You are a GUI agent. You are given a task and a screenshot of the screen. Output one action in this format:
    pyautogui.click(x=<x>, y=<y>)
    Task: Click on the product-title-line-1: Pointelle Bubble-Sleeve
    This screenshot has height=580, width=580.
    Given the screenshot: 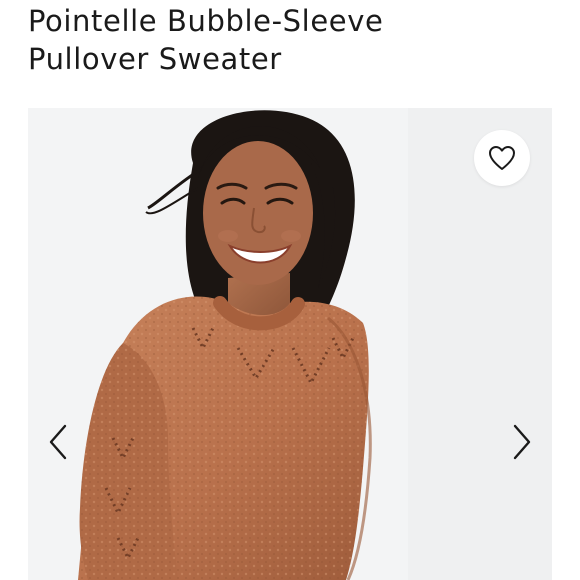 What is the action you would take?
    pyautogui.click(x=206, y=21)
    